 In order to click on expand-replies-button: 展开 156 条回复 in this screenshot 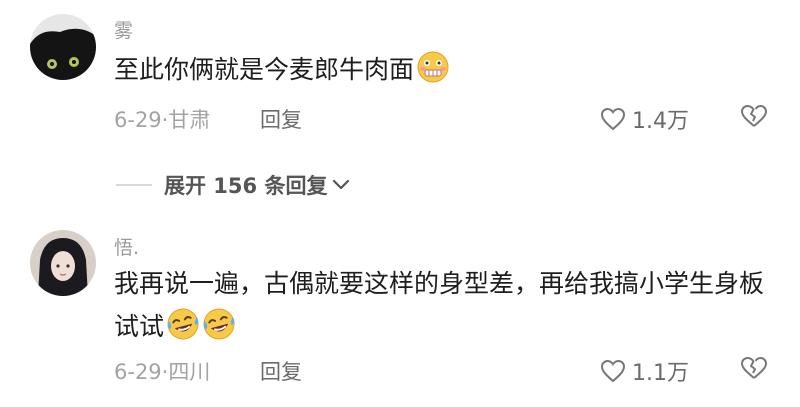, I will do `click(233, 185)`.